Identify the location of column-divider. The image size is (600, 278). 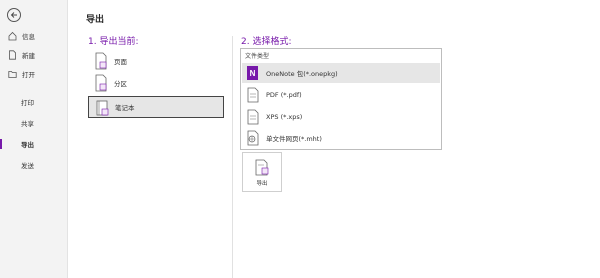
(232, 157).